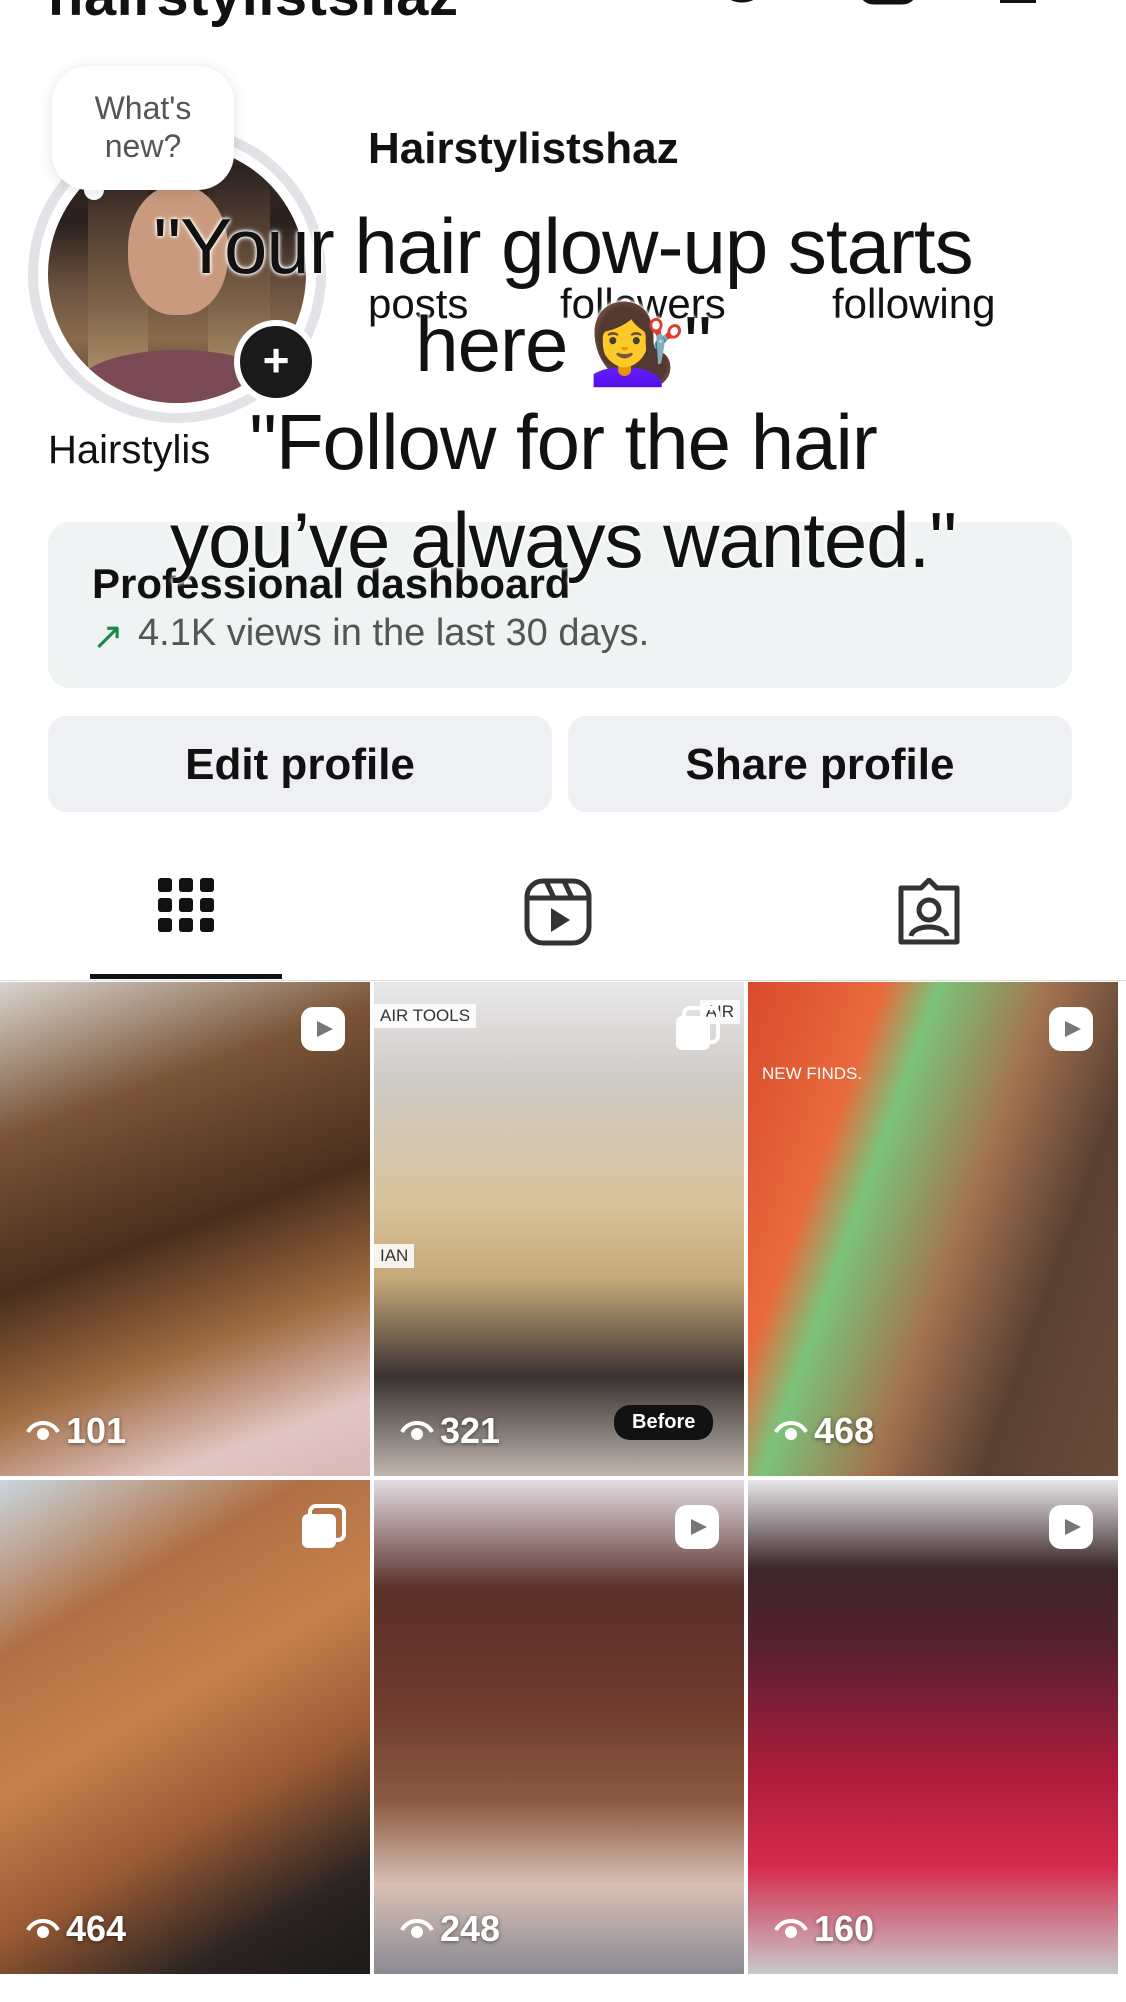 The width and height of the screenshot is (1126, 2002). What do you see at coordinates (143, 128) in the screenshot?
I see `whats-new-bubble: What's new?` at bounding box center [143, 128].